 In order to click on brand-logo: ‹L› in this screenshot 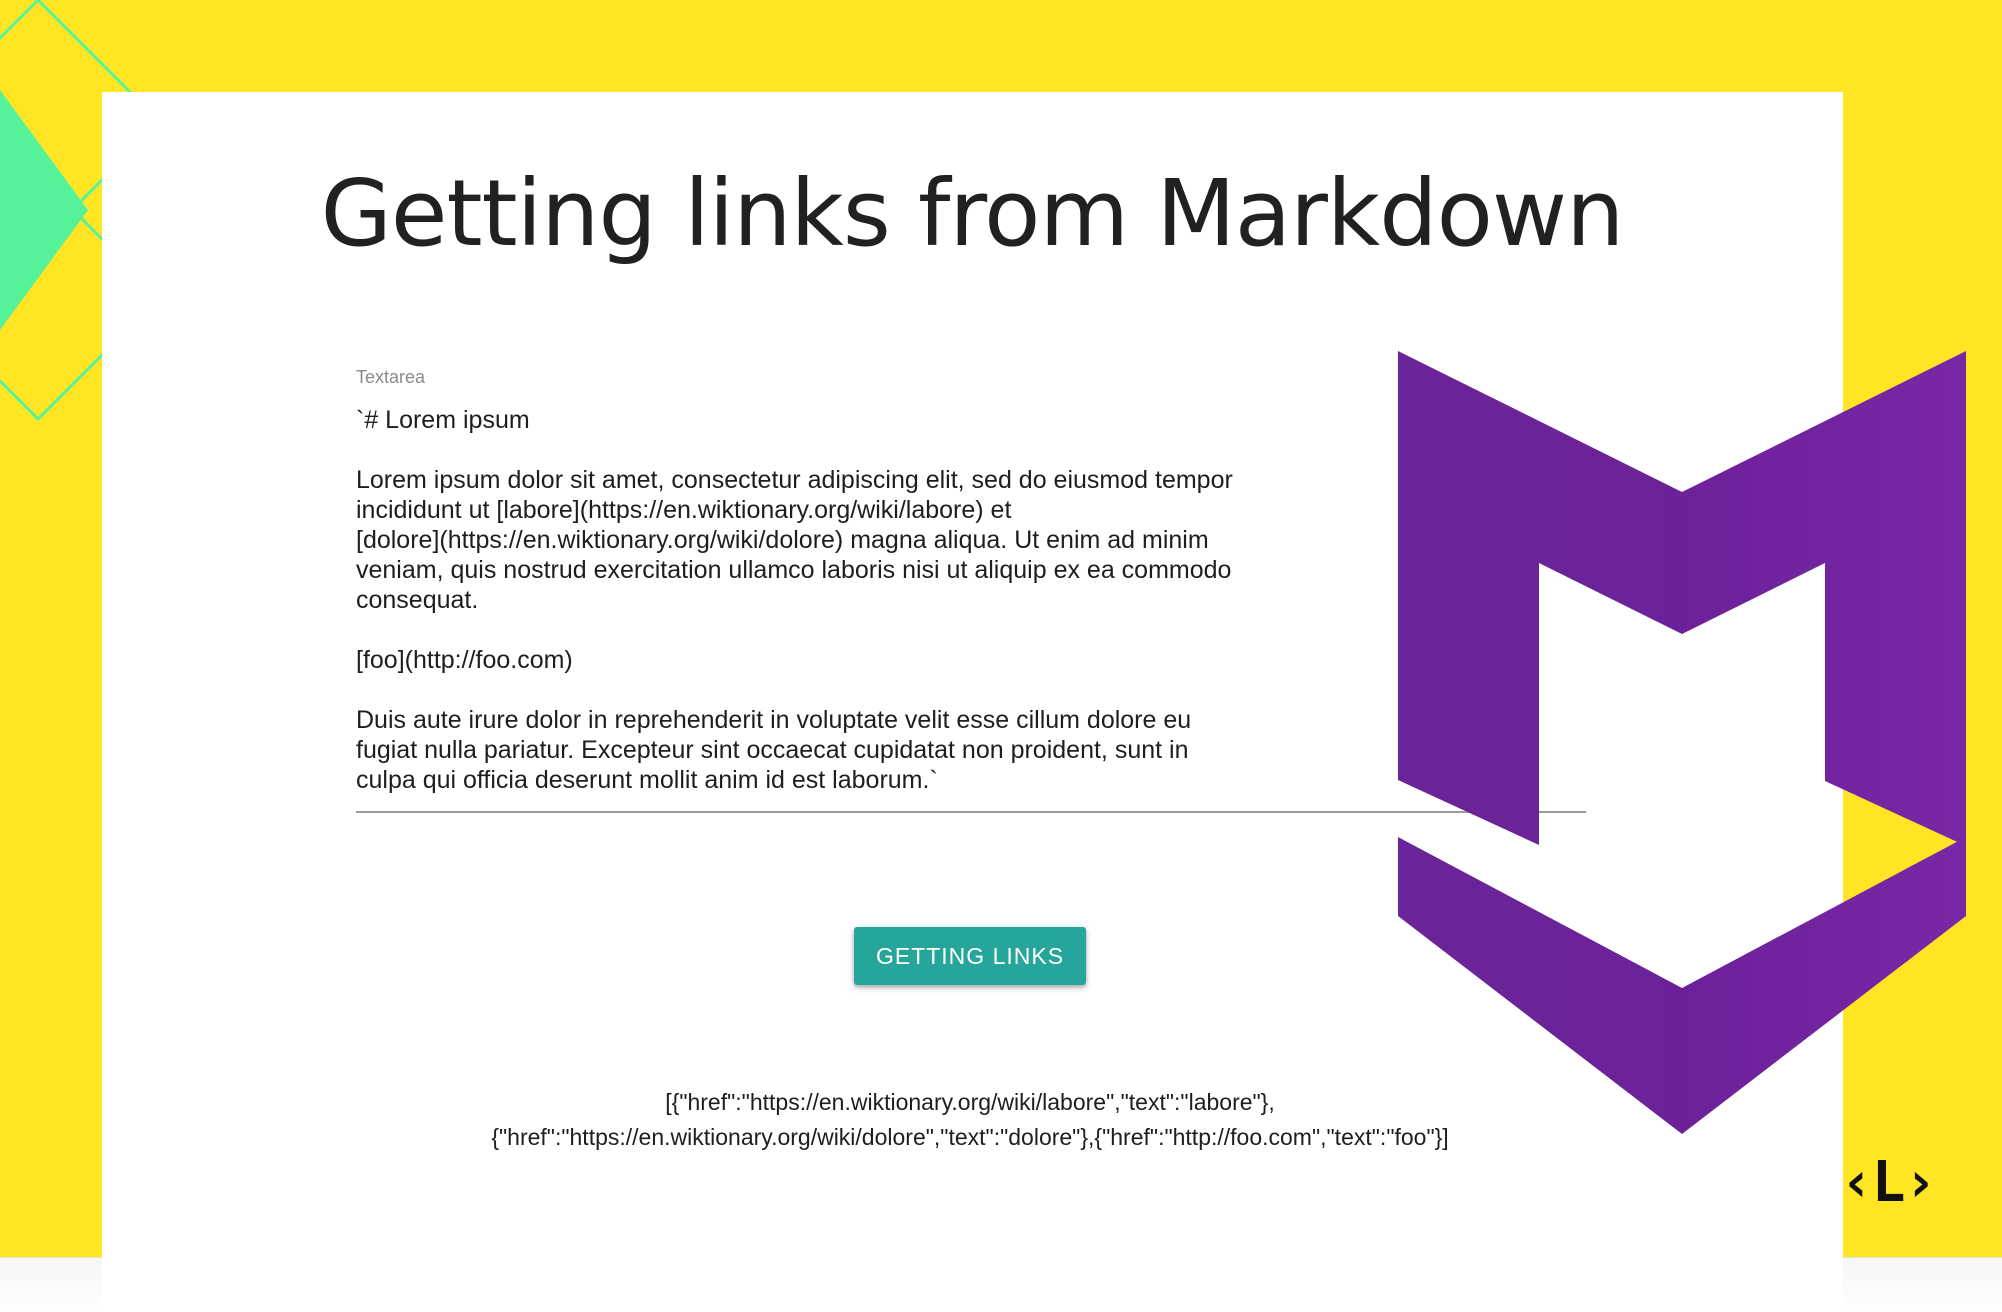, I will do `click(1888, 1182)`.